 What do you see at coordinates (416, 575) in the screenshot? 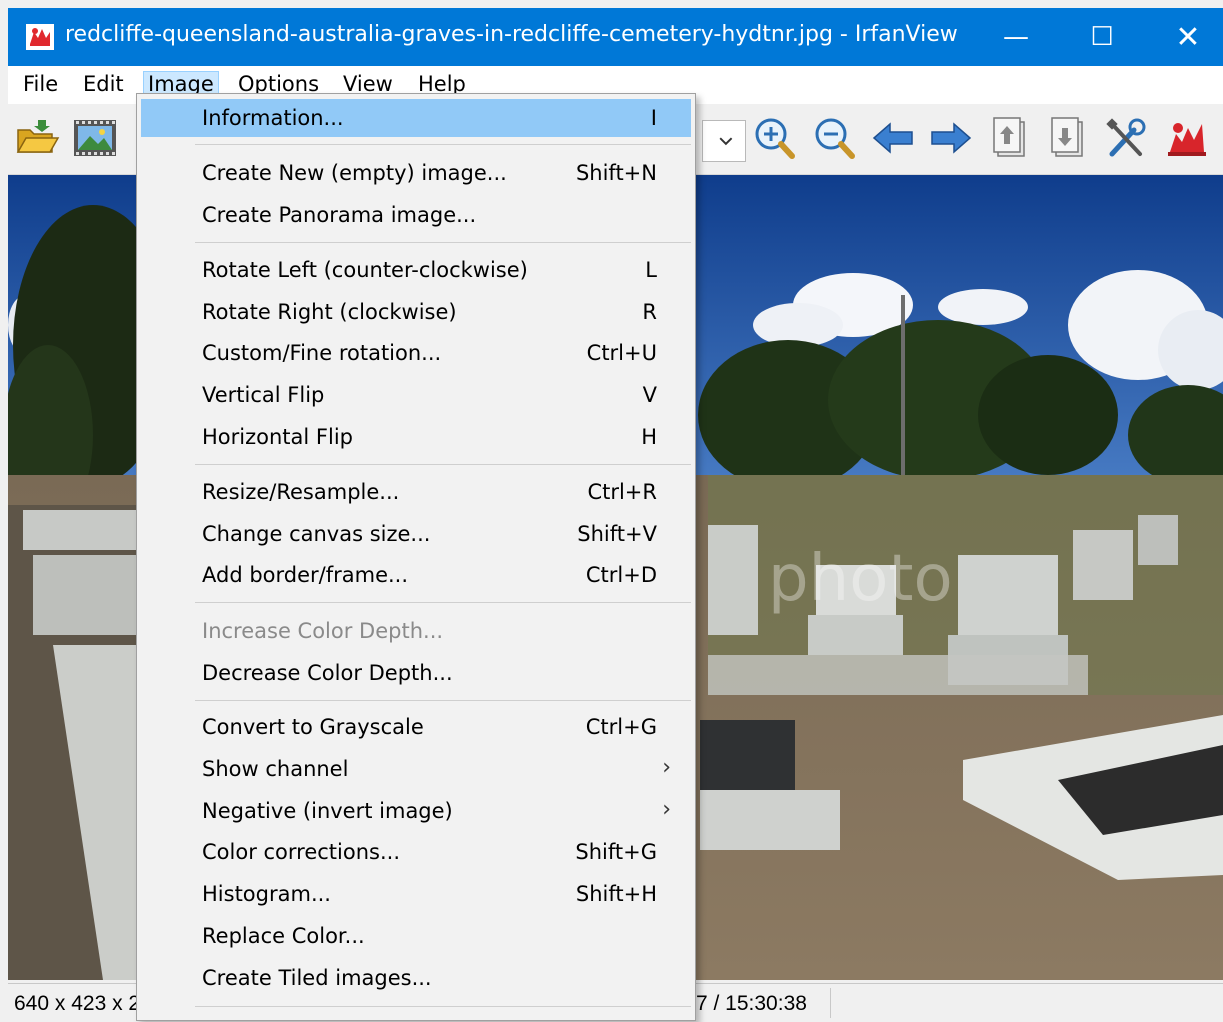
I see `menu-item-add-border: Add border/frame... Ctrl+D` at bounding box center [416, 575].